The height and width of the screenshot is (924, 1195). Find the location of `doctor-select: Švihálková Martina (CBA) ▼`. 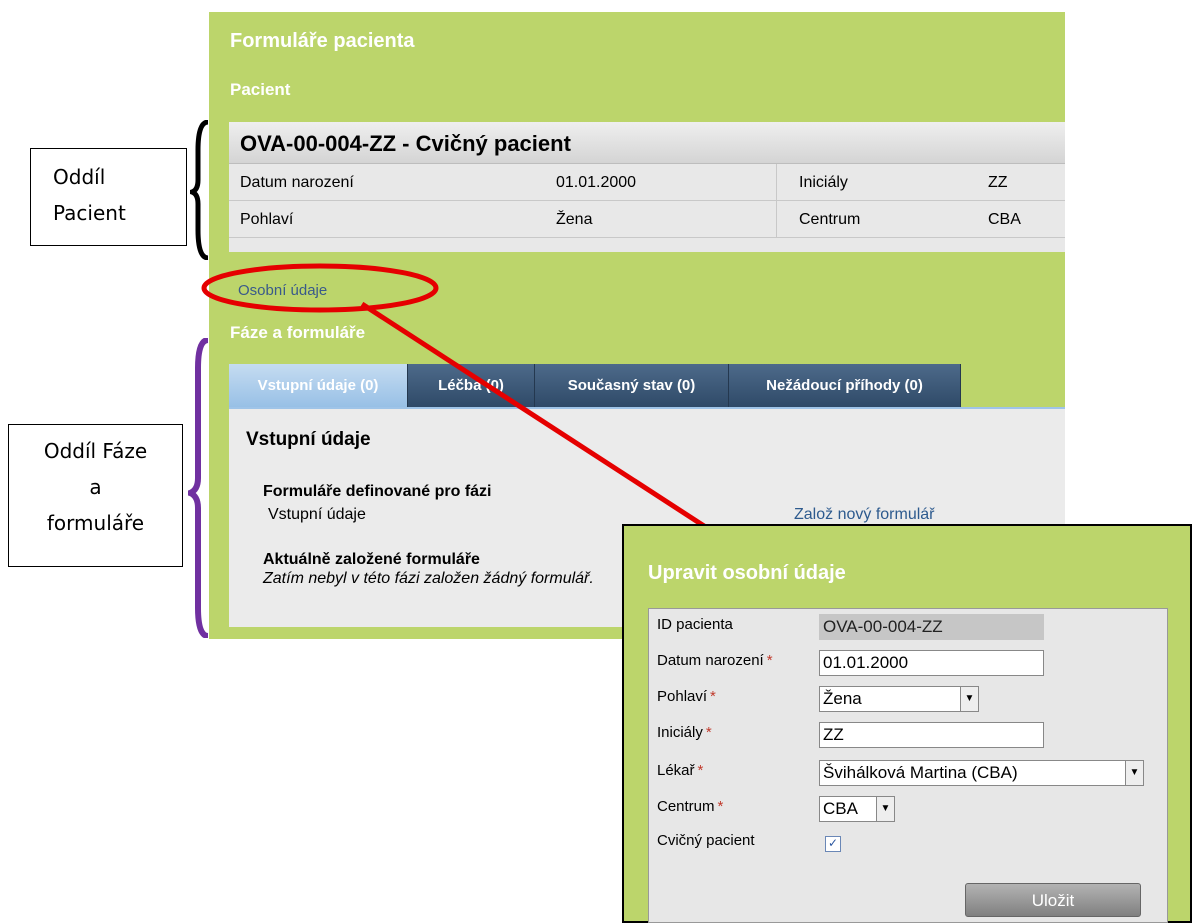

doctor-select: Švihálková Martina (CBA) ▼ is located at coordinates (981, 773).